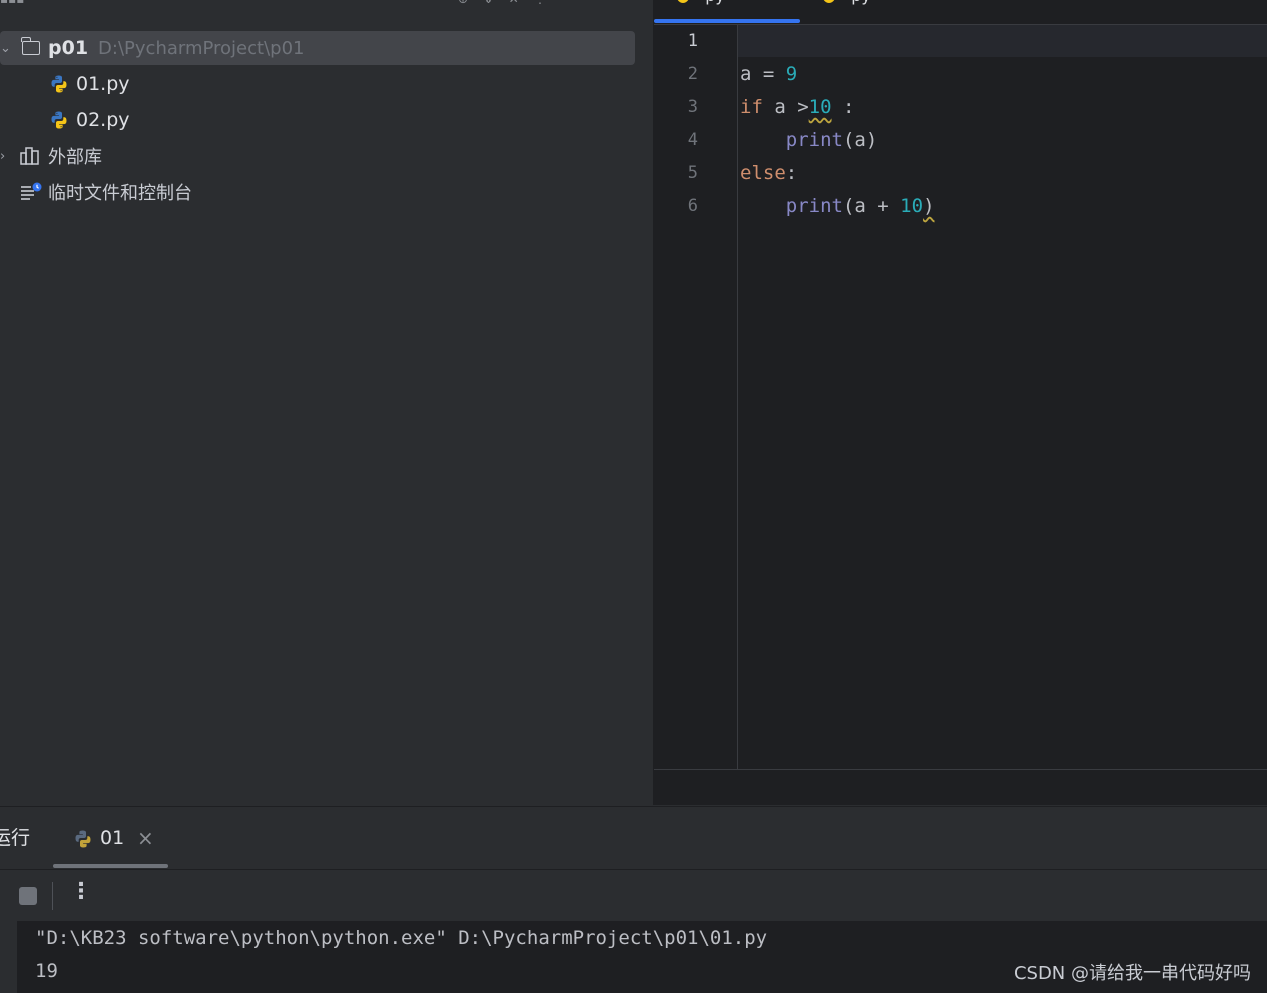 The height and width of the screenshot is (993, 1267). What do you see at coordinates (912, 206) in the screenshot?
I see `number-literal: 10` at bounding box center [912, 206].